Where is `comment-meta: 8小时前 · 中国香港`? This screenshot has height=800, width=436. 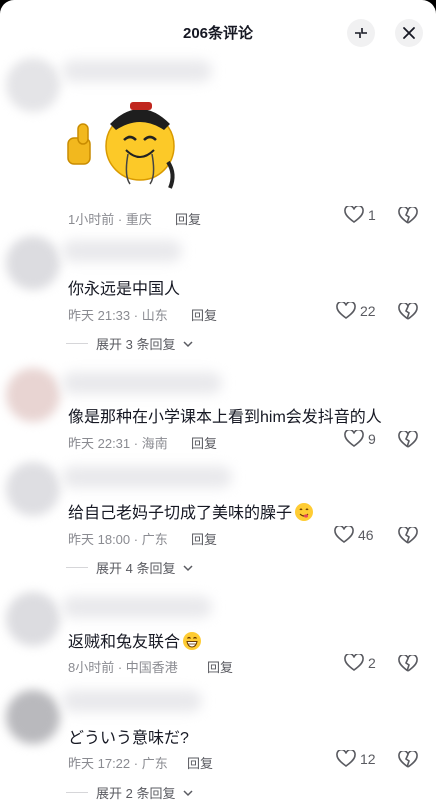
comment-meta: 8小时前 · 中国香港 is located at coordinates (123, 667).